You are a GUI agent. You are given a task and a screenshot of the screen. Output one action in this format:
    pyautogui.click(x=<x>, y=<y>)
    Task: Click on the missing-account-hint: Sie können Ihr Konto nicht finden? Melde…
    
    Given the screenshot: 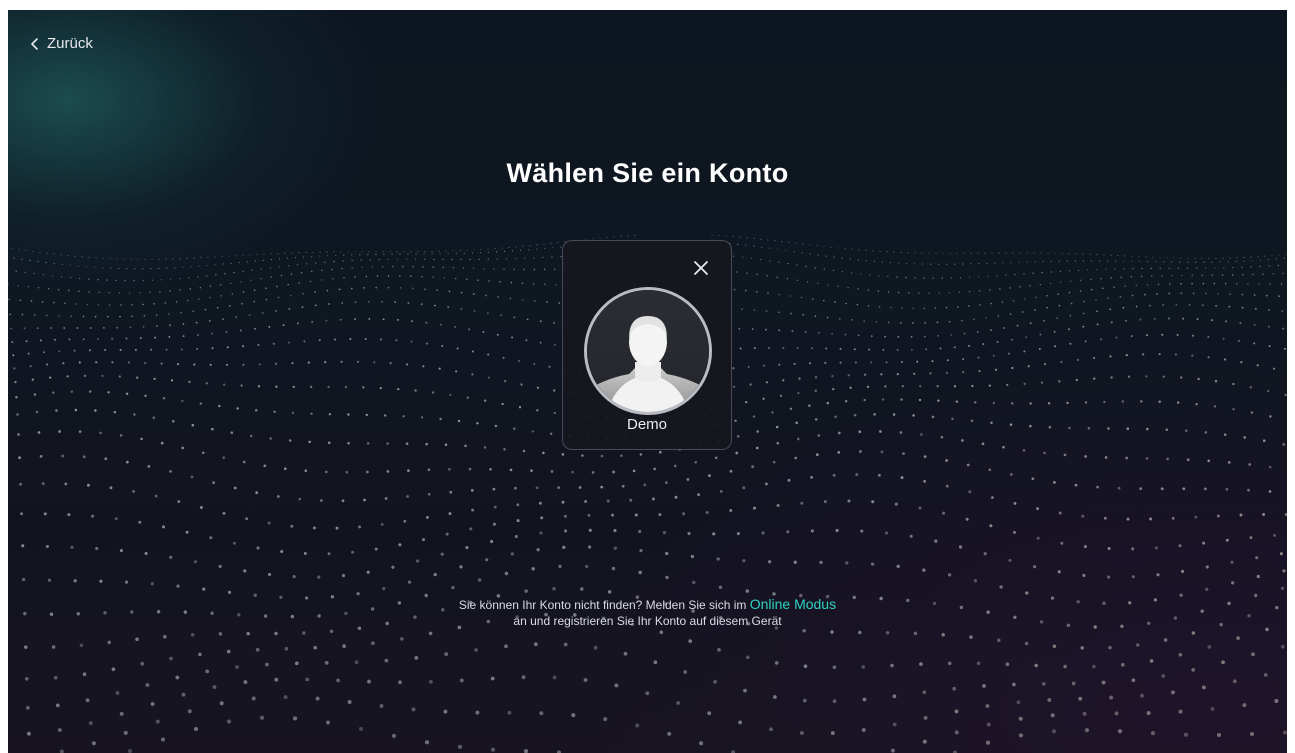 What is the action you would take?
    pyautogui.click(x=647, y=612)
    